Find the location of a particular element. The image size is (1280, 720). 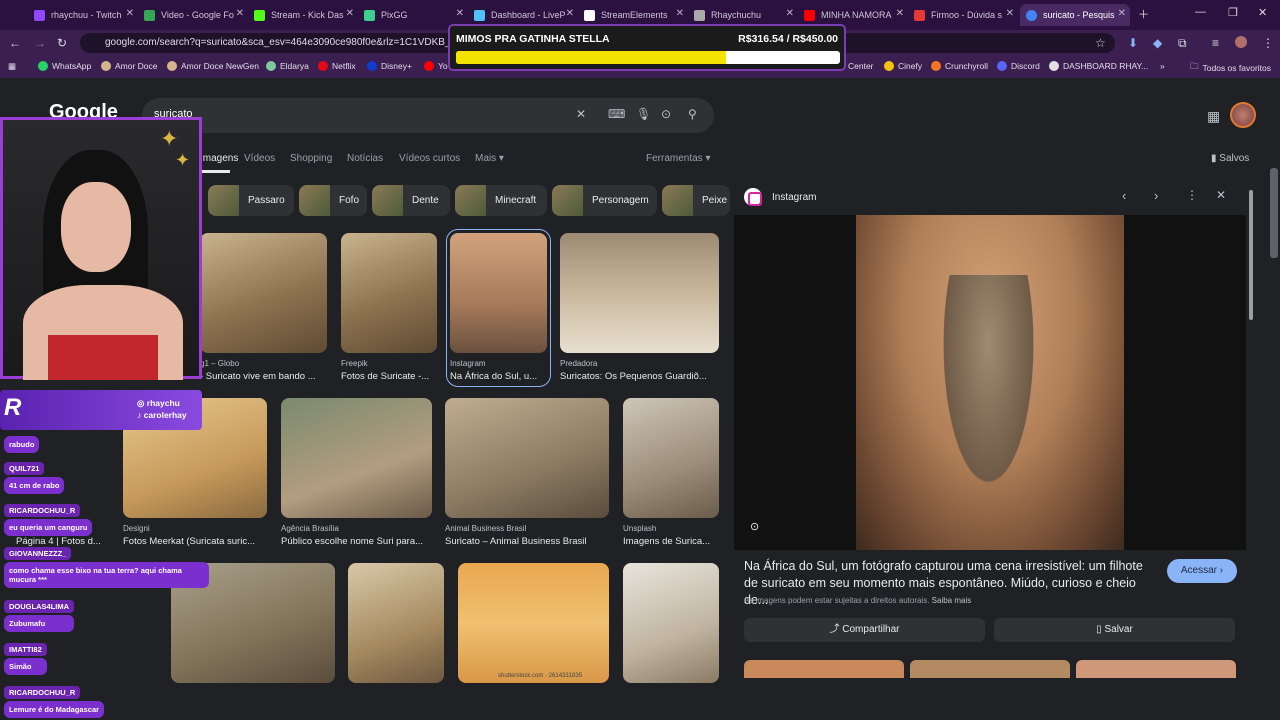

apps-icon: ▦ is located at coordinates (12, 66).